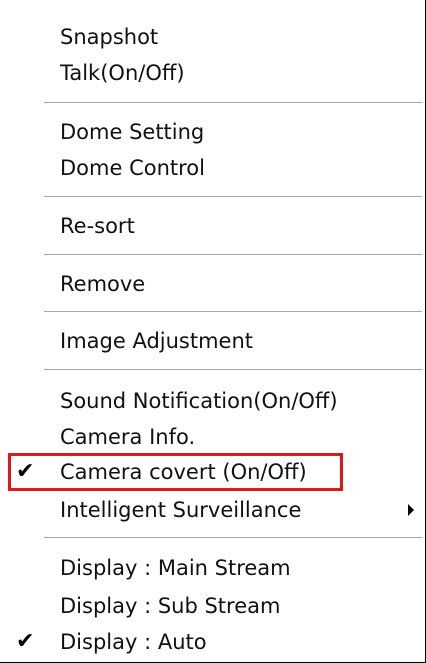 This screenshot has width=426, height=663. What do you see at coordinates (128, 437) in the screenshot?
I see `menu-item-label: Camera Info.` at bounding box center [128, 437].